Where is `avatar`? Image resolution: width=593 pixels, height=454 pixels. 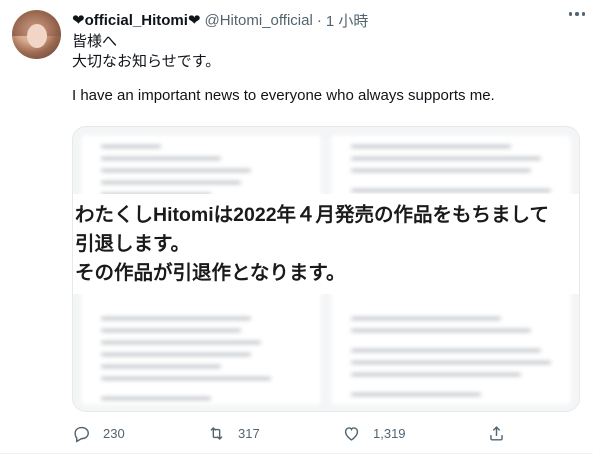
avatar is located at coordinates (36, 34).